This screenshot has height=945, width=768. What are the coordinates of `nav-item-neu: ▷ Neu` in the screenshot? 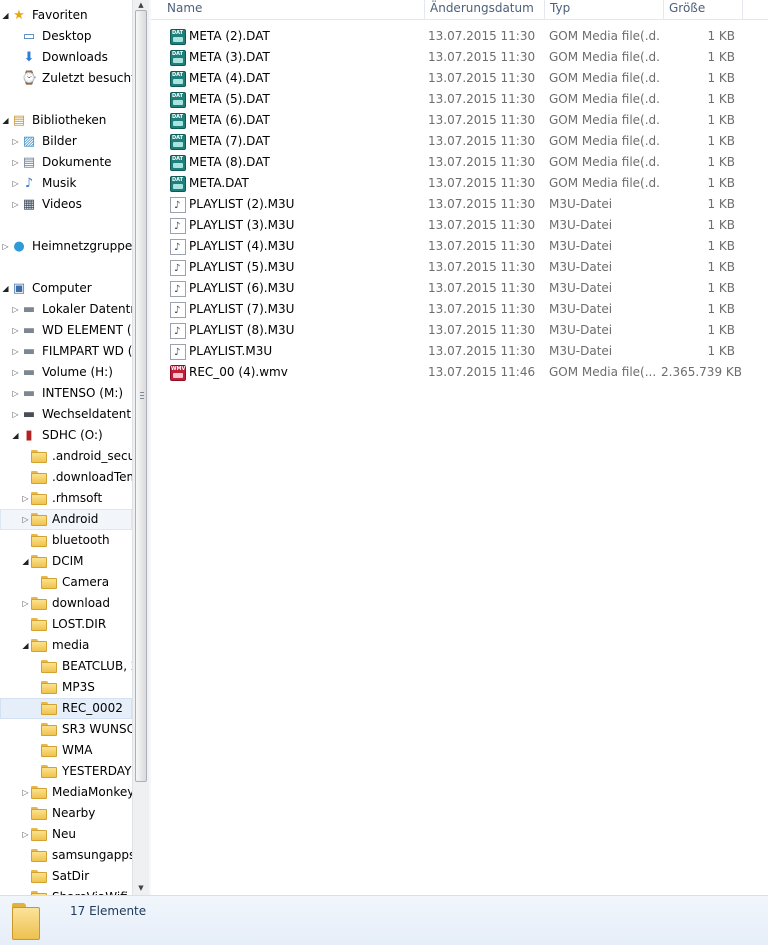 It's located at (66, 834).